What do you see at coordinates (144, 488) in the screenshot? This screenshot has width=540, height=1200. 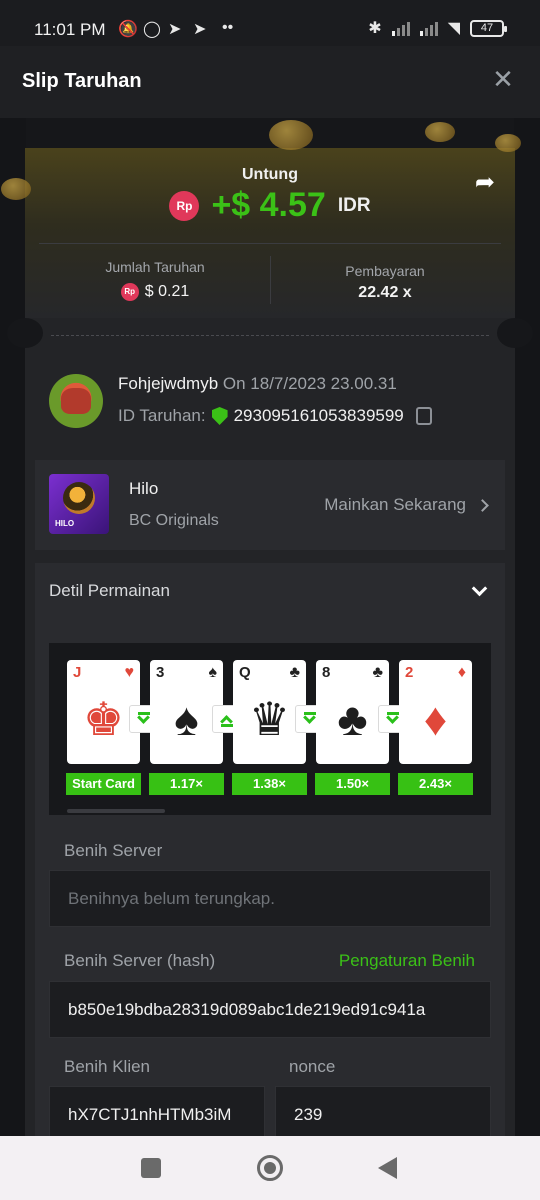 I see `game-name: Hilo` at bounding box center [144, 488].